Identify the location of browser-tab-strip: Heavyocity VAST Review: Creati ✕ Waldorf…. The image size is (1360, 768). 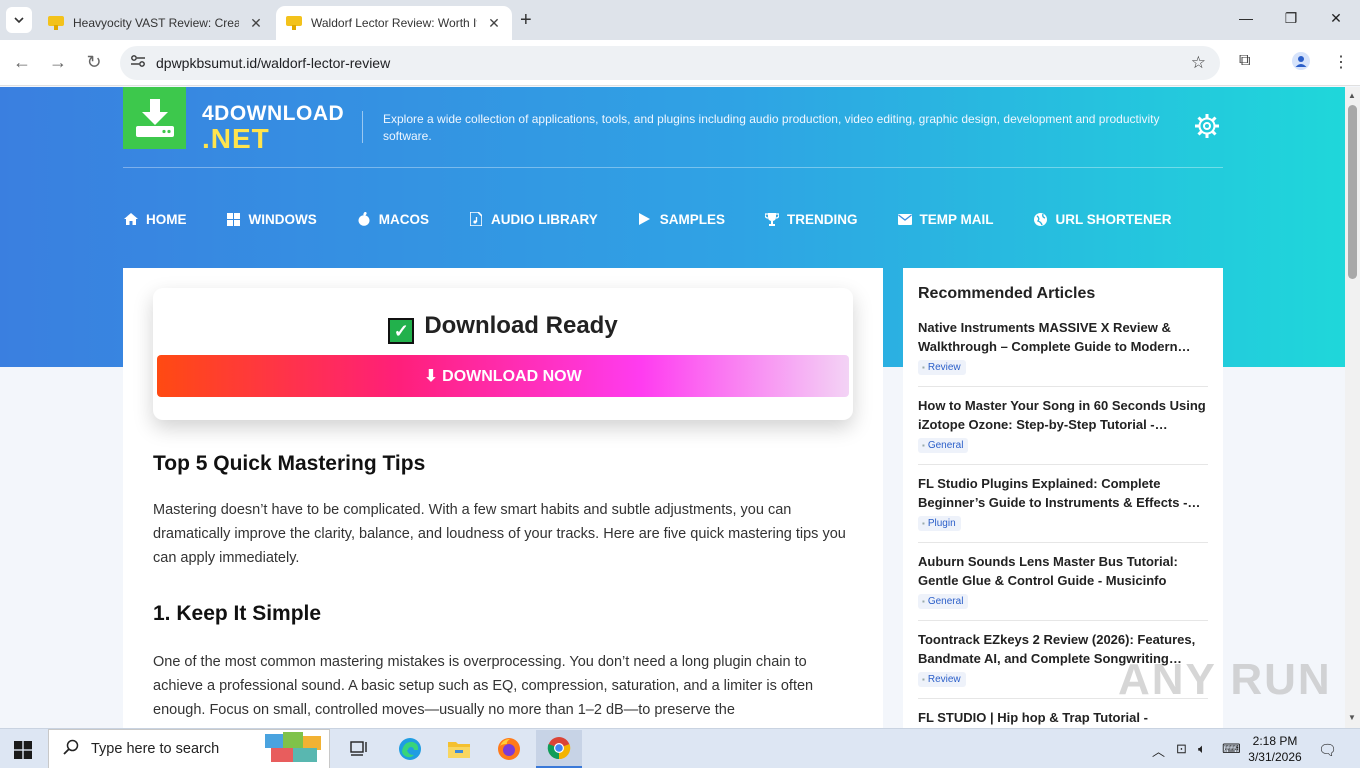
(680, 20).